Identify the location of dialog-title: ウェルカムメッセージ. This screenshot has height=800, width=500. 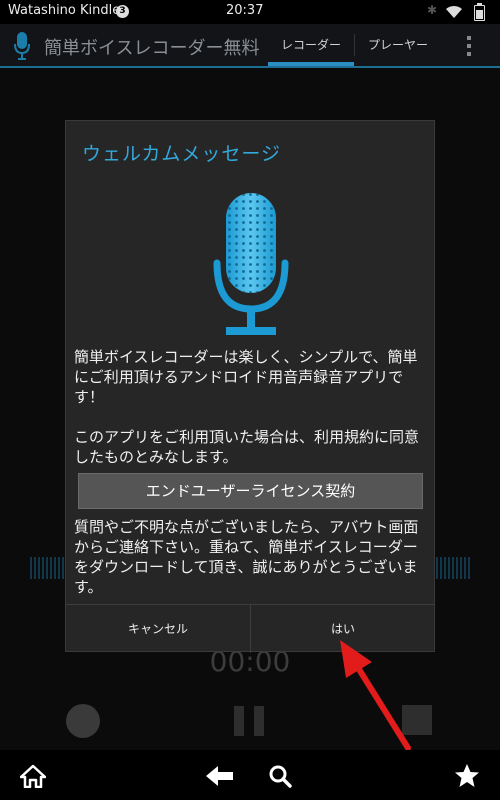
(182, 154).